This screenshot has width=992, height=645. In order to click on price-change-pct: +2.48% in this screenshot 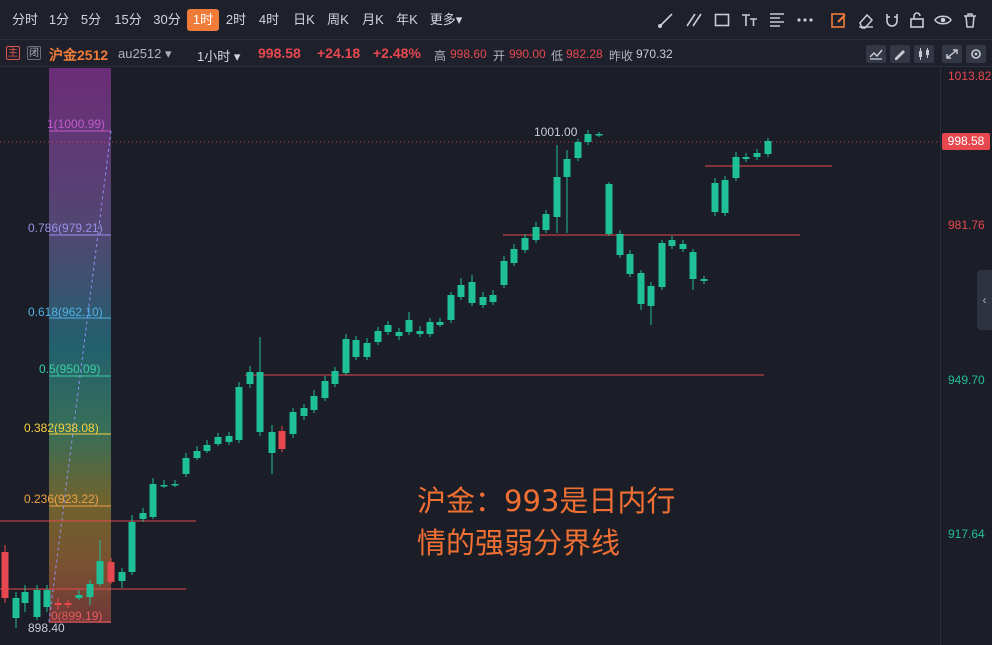, I will do `click(397, 53)`.